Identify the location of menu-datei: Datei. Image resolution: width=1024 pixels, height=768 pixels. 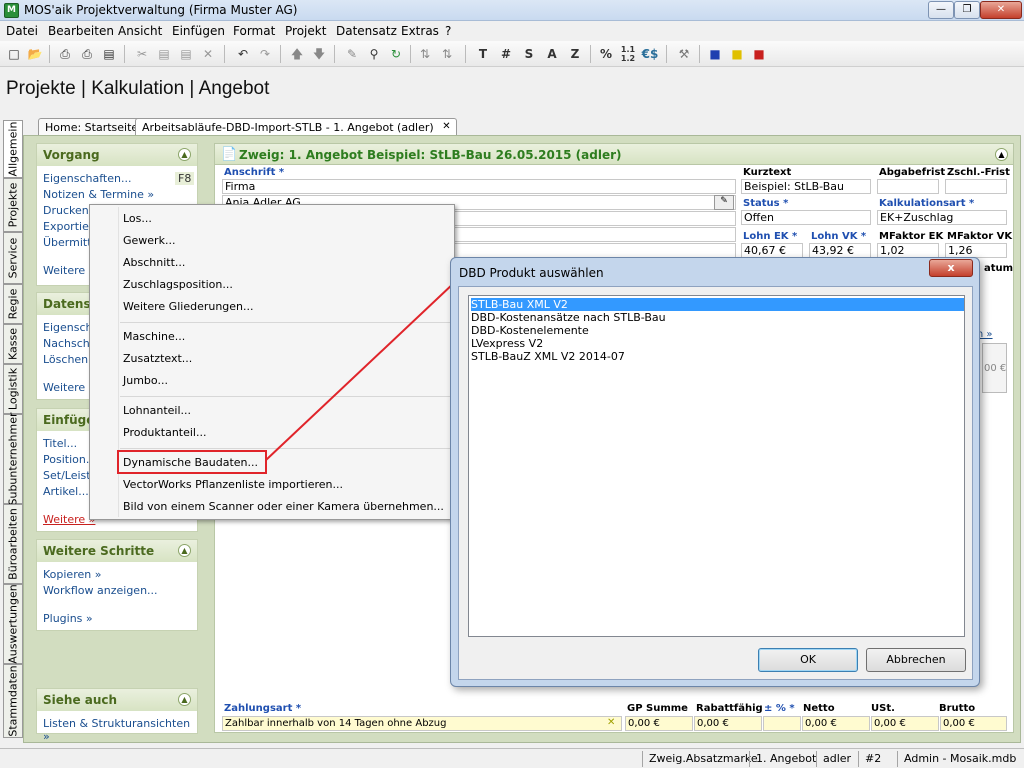
(22, 31).